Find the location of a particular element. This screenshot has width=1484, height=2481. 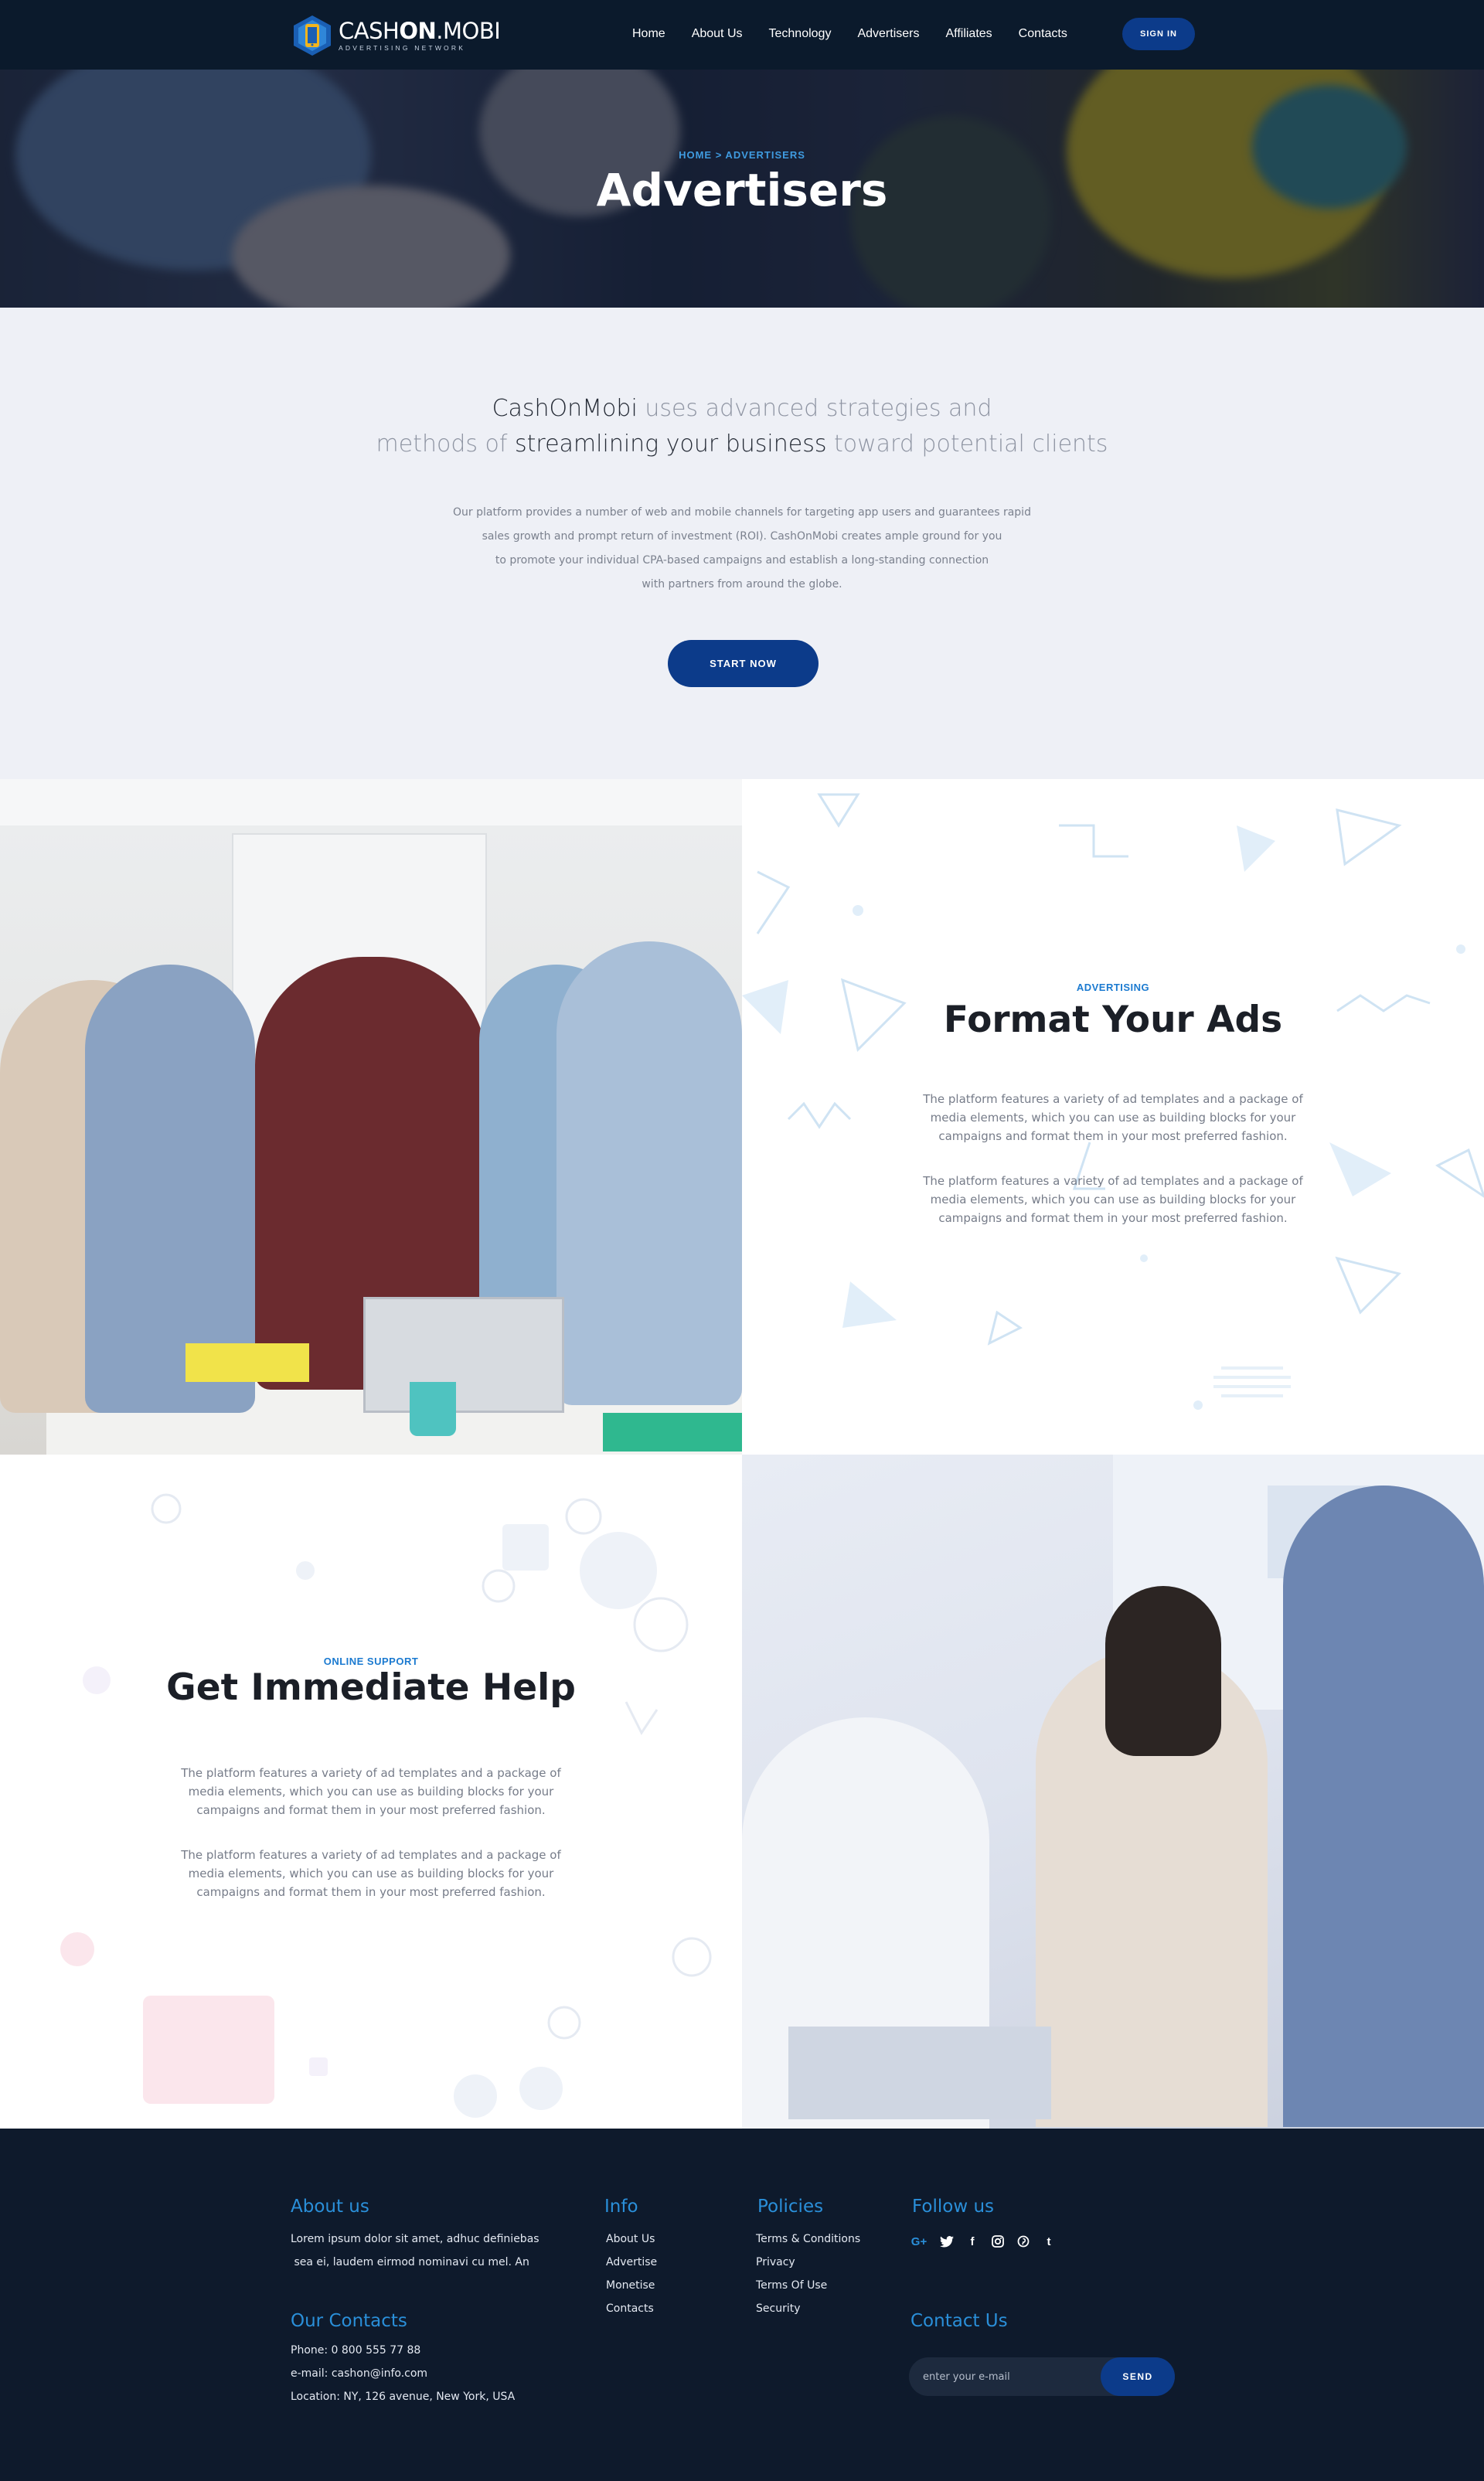

footer-heading-about: About us is located at coordinates (330, 2207).